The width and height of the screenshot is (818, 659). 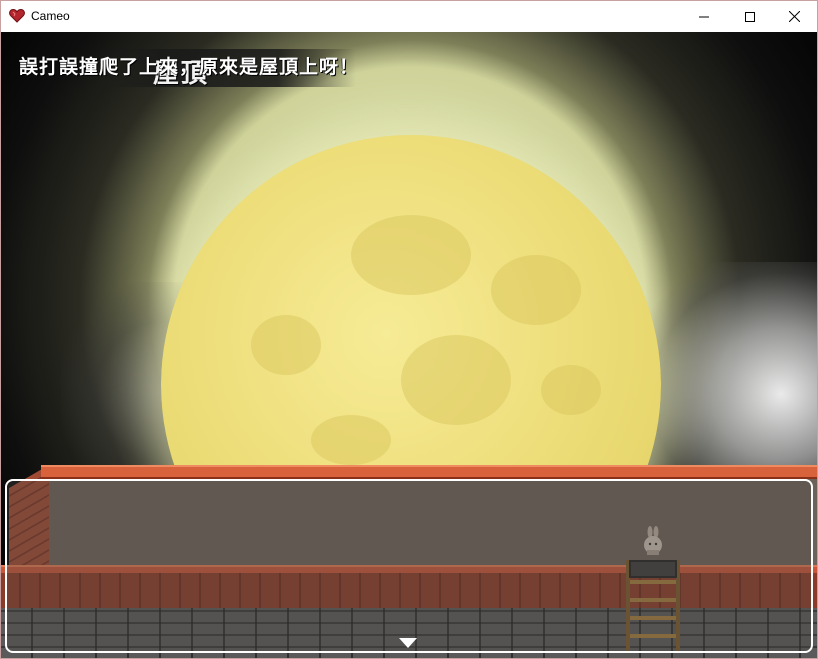 What do you see at coordinates (50, 16) in the screenshot?
I see `window-title: Cameo` at bounding box center [50, 16].